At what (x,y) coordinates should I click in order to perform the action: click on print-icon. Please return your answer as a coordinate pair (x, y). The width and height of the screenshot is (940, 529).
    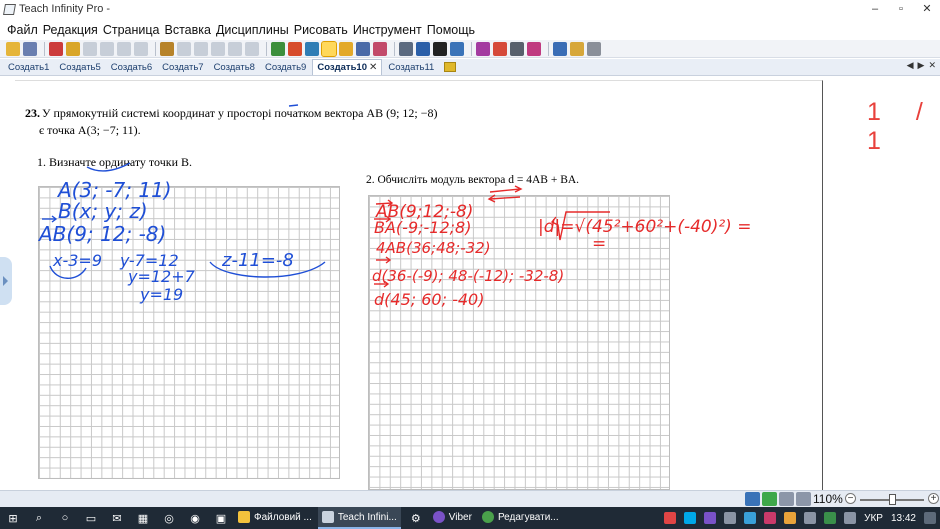
    Looking at the image, I should click on (90, 48).